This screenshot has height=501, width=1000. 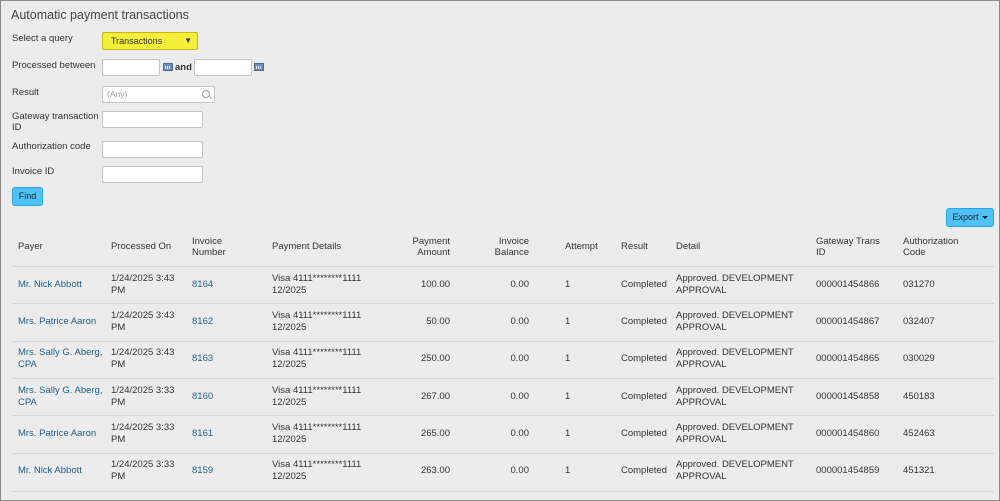 What do you see at coordinates (222, 434) in the screenshot?
I see `cell-invoice-number: 8161` at bounding box center [222, 434].